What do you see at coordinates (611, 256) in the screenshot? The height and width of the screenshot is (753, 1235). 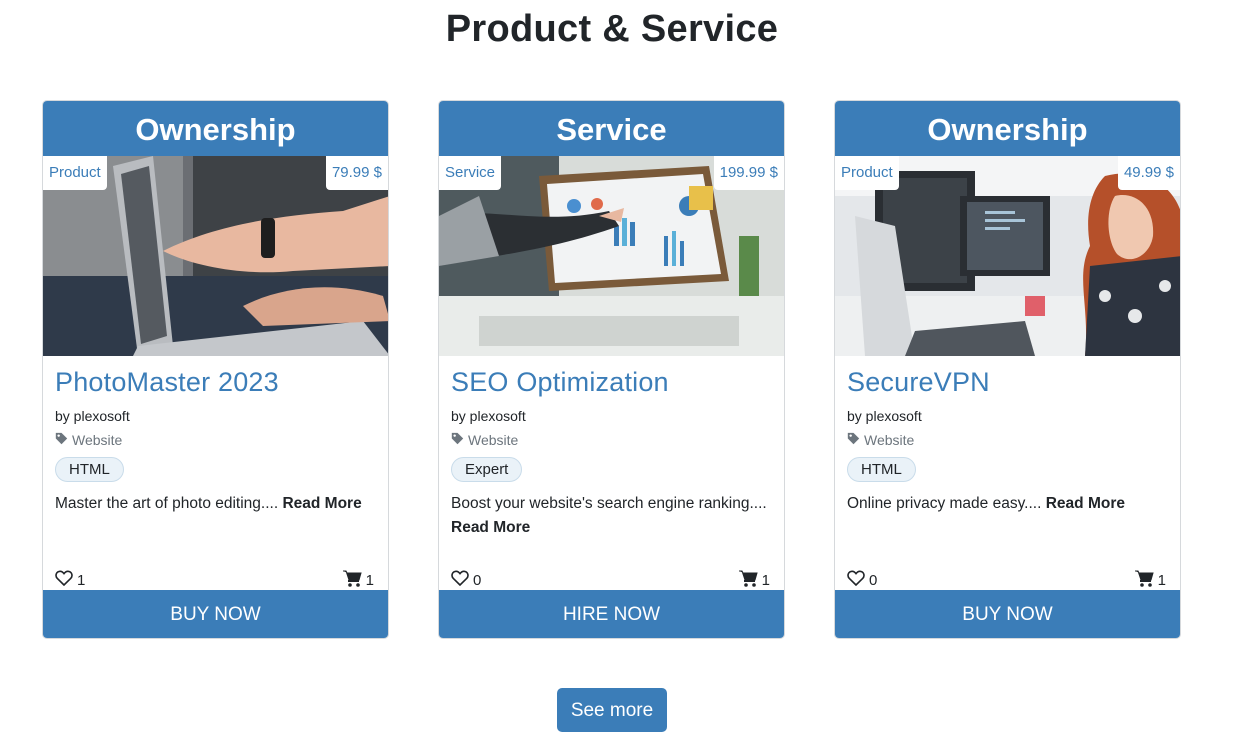 I see `product-image: Service 199.99 $` at bounding box center [611, 256].